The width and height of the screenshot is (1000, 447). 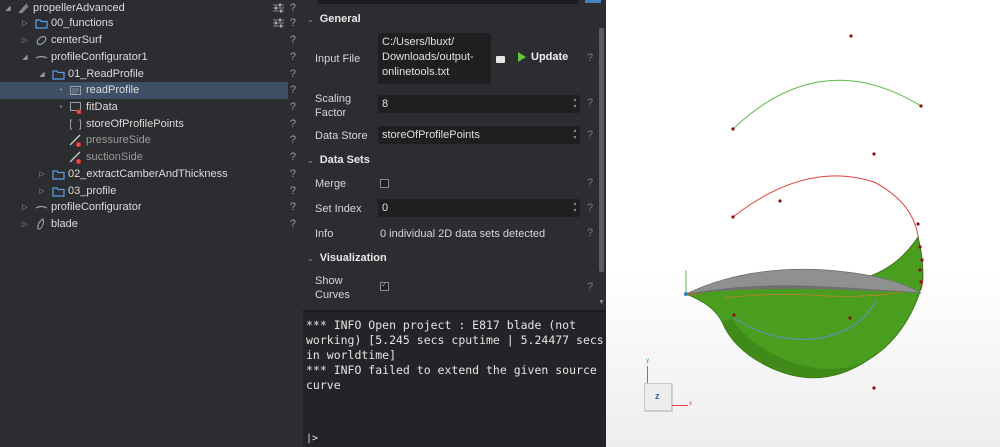 I want to click on orientation-cube-label: z, so click(x=657, y=396).